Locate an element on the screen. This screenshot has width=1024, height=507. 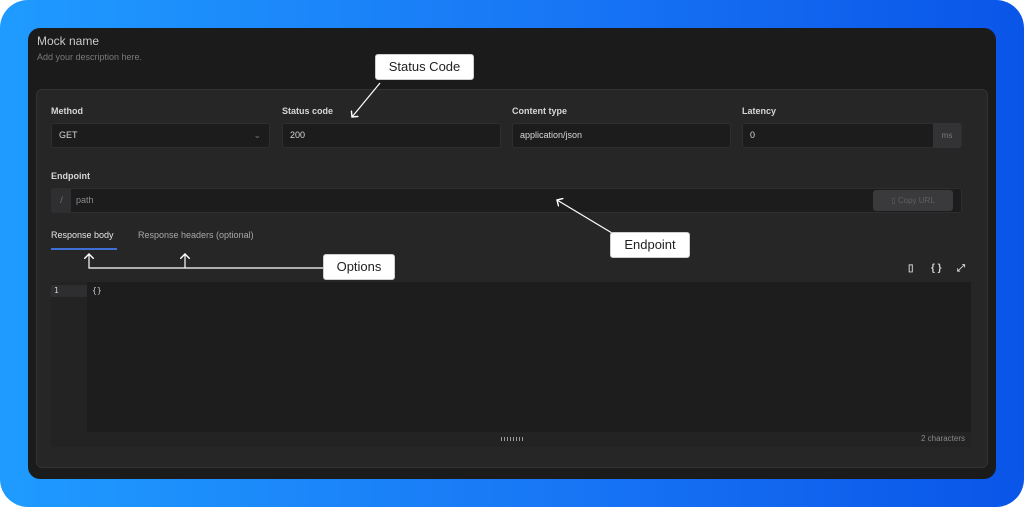
endpoint-path-input: path is located at coordinates (85, 200).